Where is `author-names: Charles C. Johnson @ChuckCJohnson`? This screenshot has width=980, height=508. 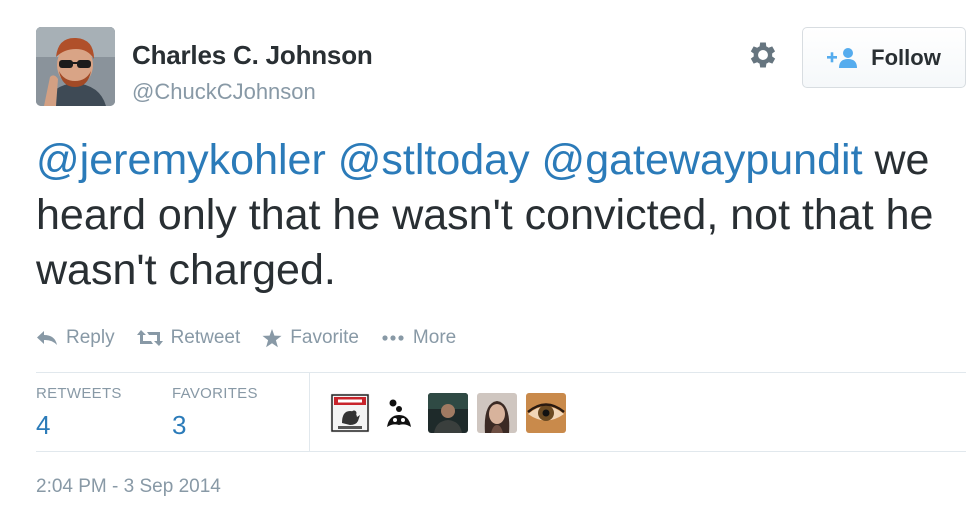
author-names: Charles C. Johnson @ChuckCJohnson is located at coordinates (252, 72).